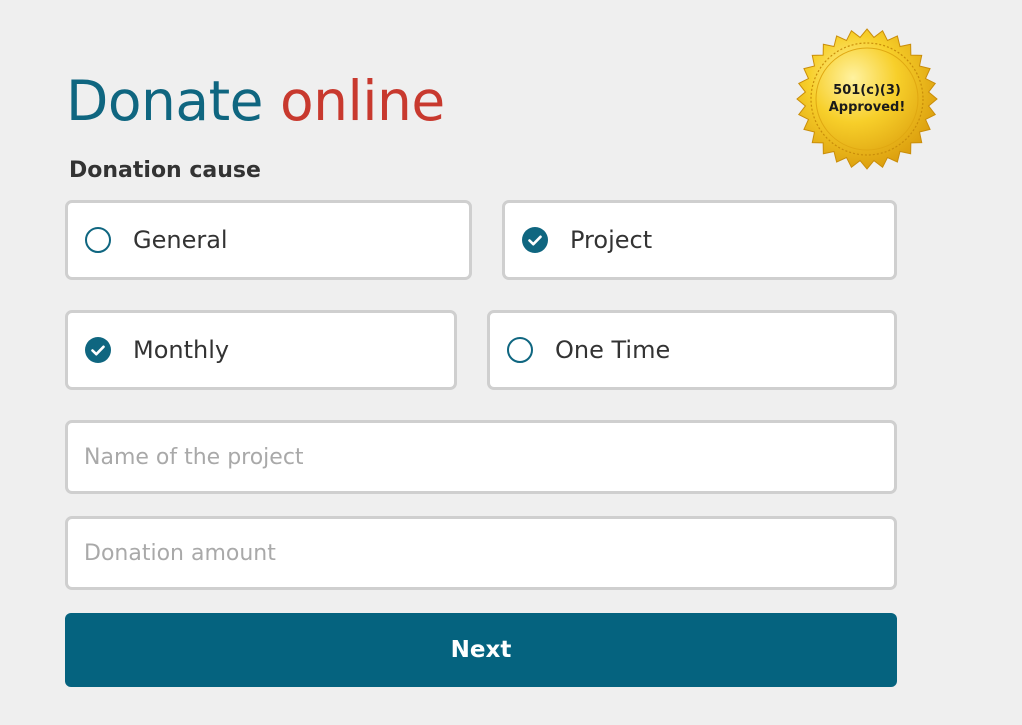  I want to click on donation-cause-label: Donation cause, so click(165, 170).